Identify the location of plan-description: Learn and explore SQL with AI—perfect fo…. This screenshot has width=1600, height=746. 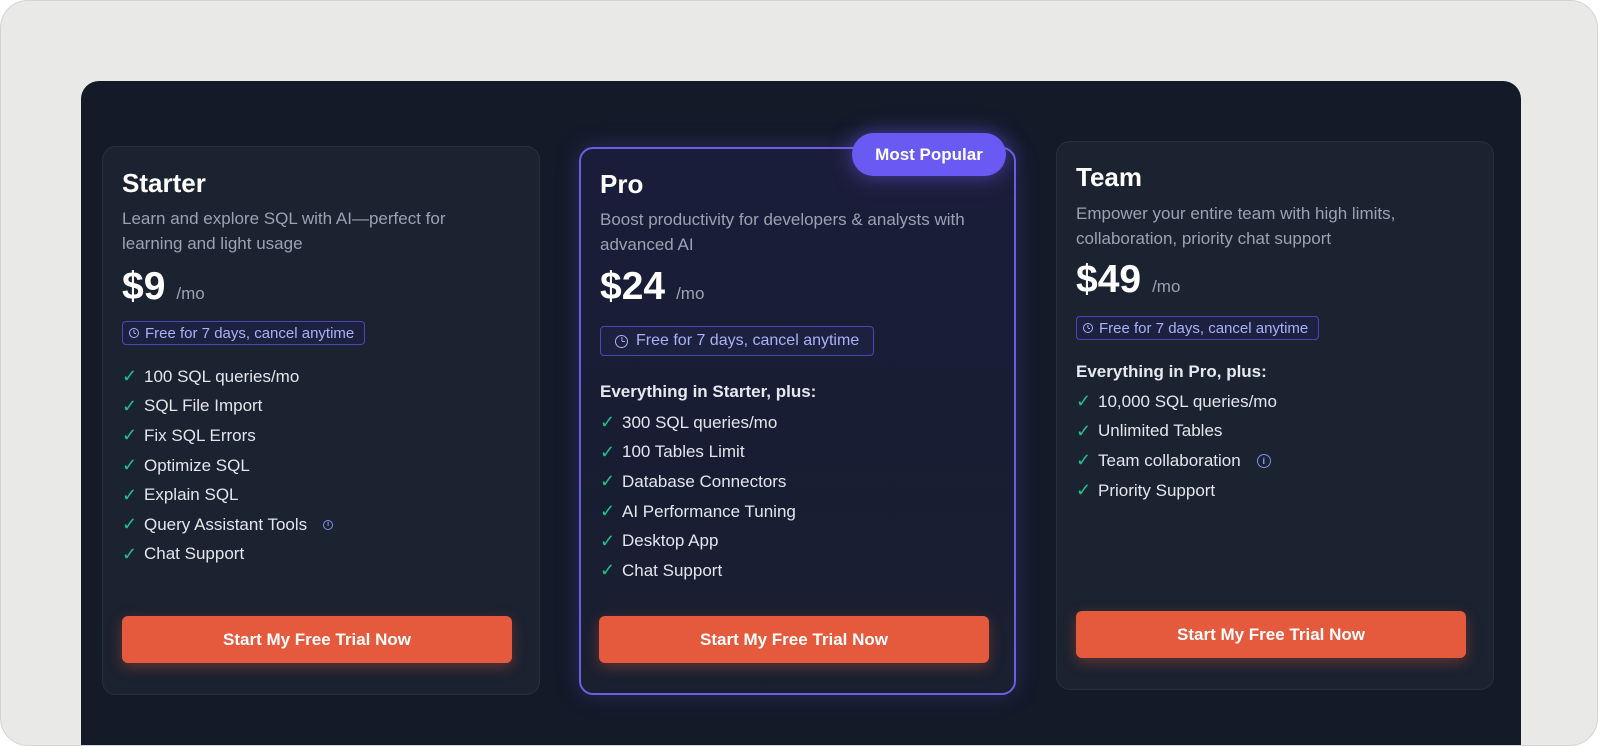
(284, 231).